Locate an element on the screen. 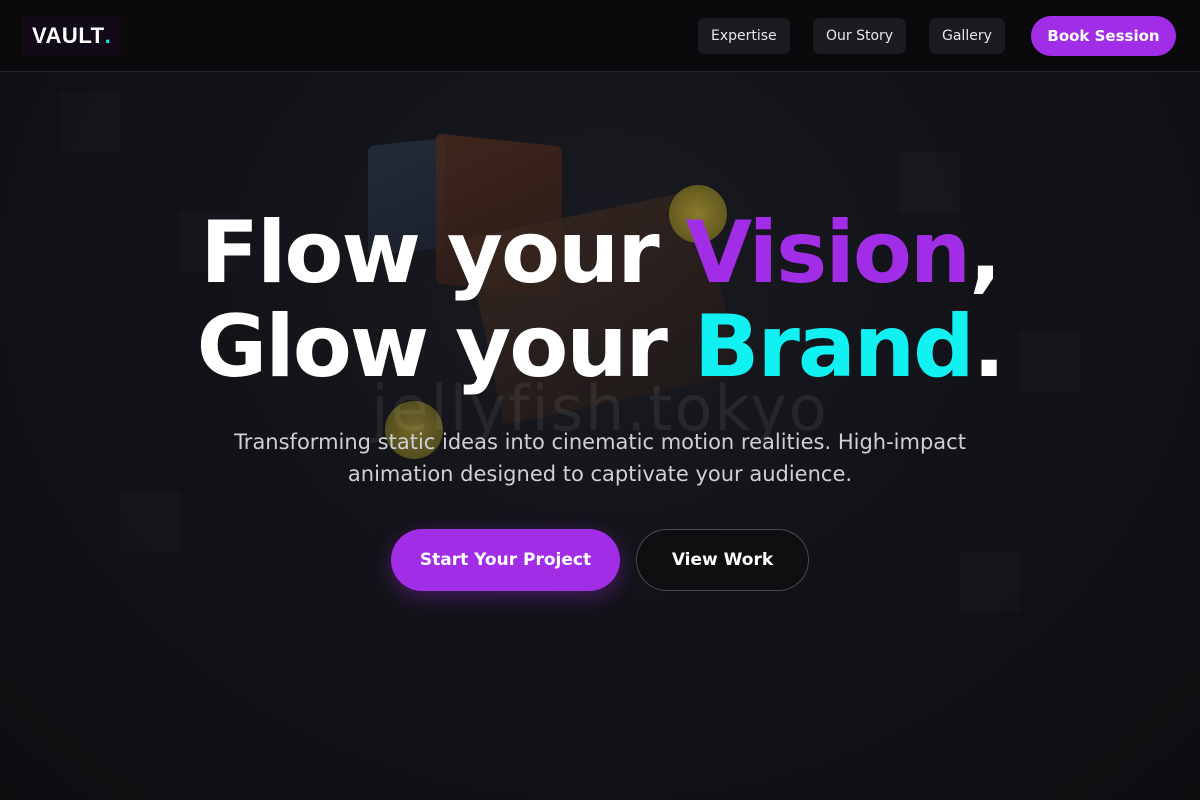 The height and width of the screenshot is (800, 1200). hero-line2-prefix: Glow your is located at coordinates (445, 347).